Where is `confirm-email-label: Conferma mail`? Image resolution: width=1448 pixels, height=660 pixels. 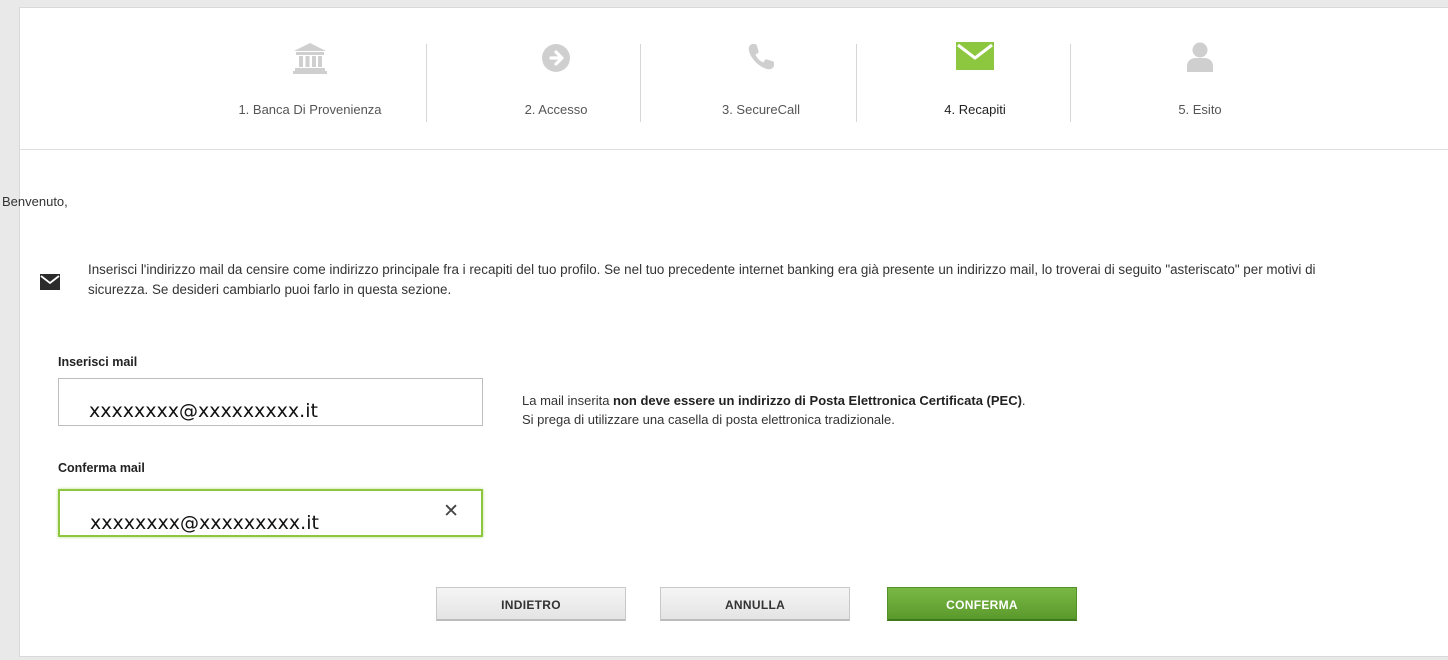 confirm-email-label: Conferma mail is located at coordinates (101, 468).